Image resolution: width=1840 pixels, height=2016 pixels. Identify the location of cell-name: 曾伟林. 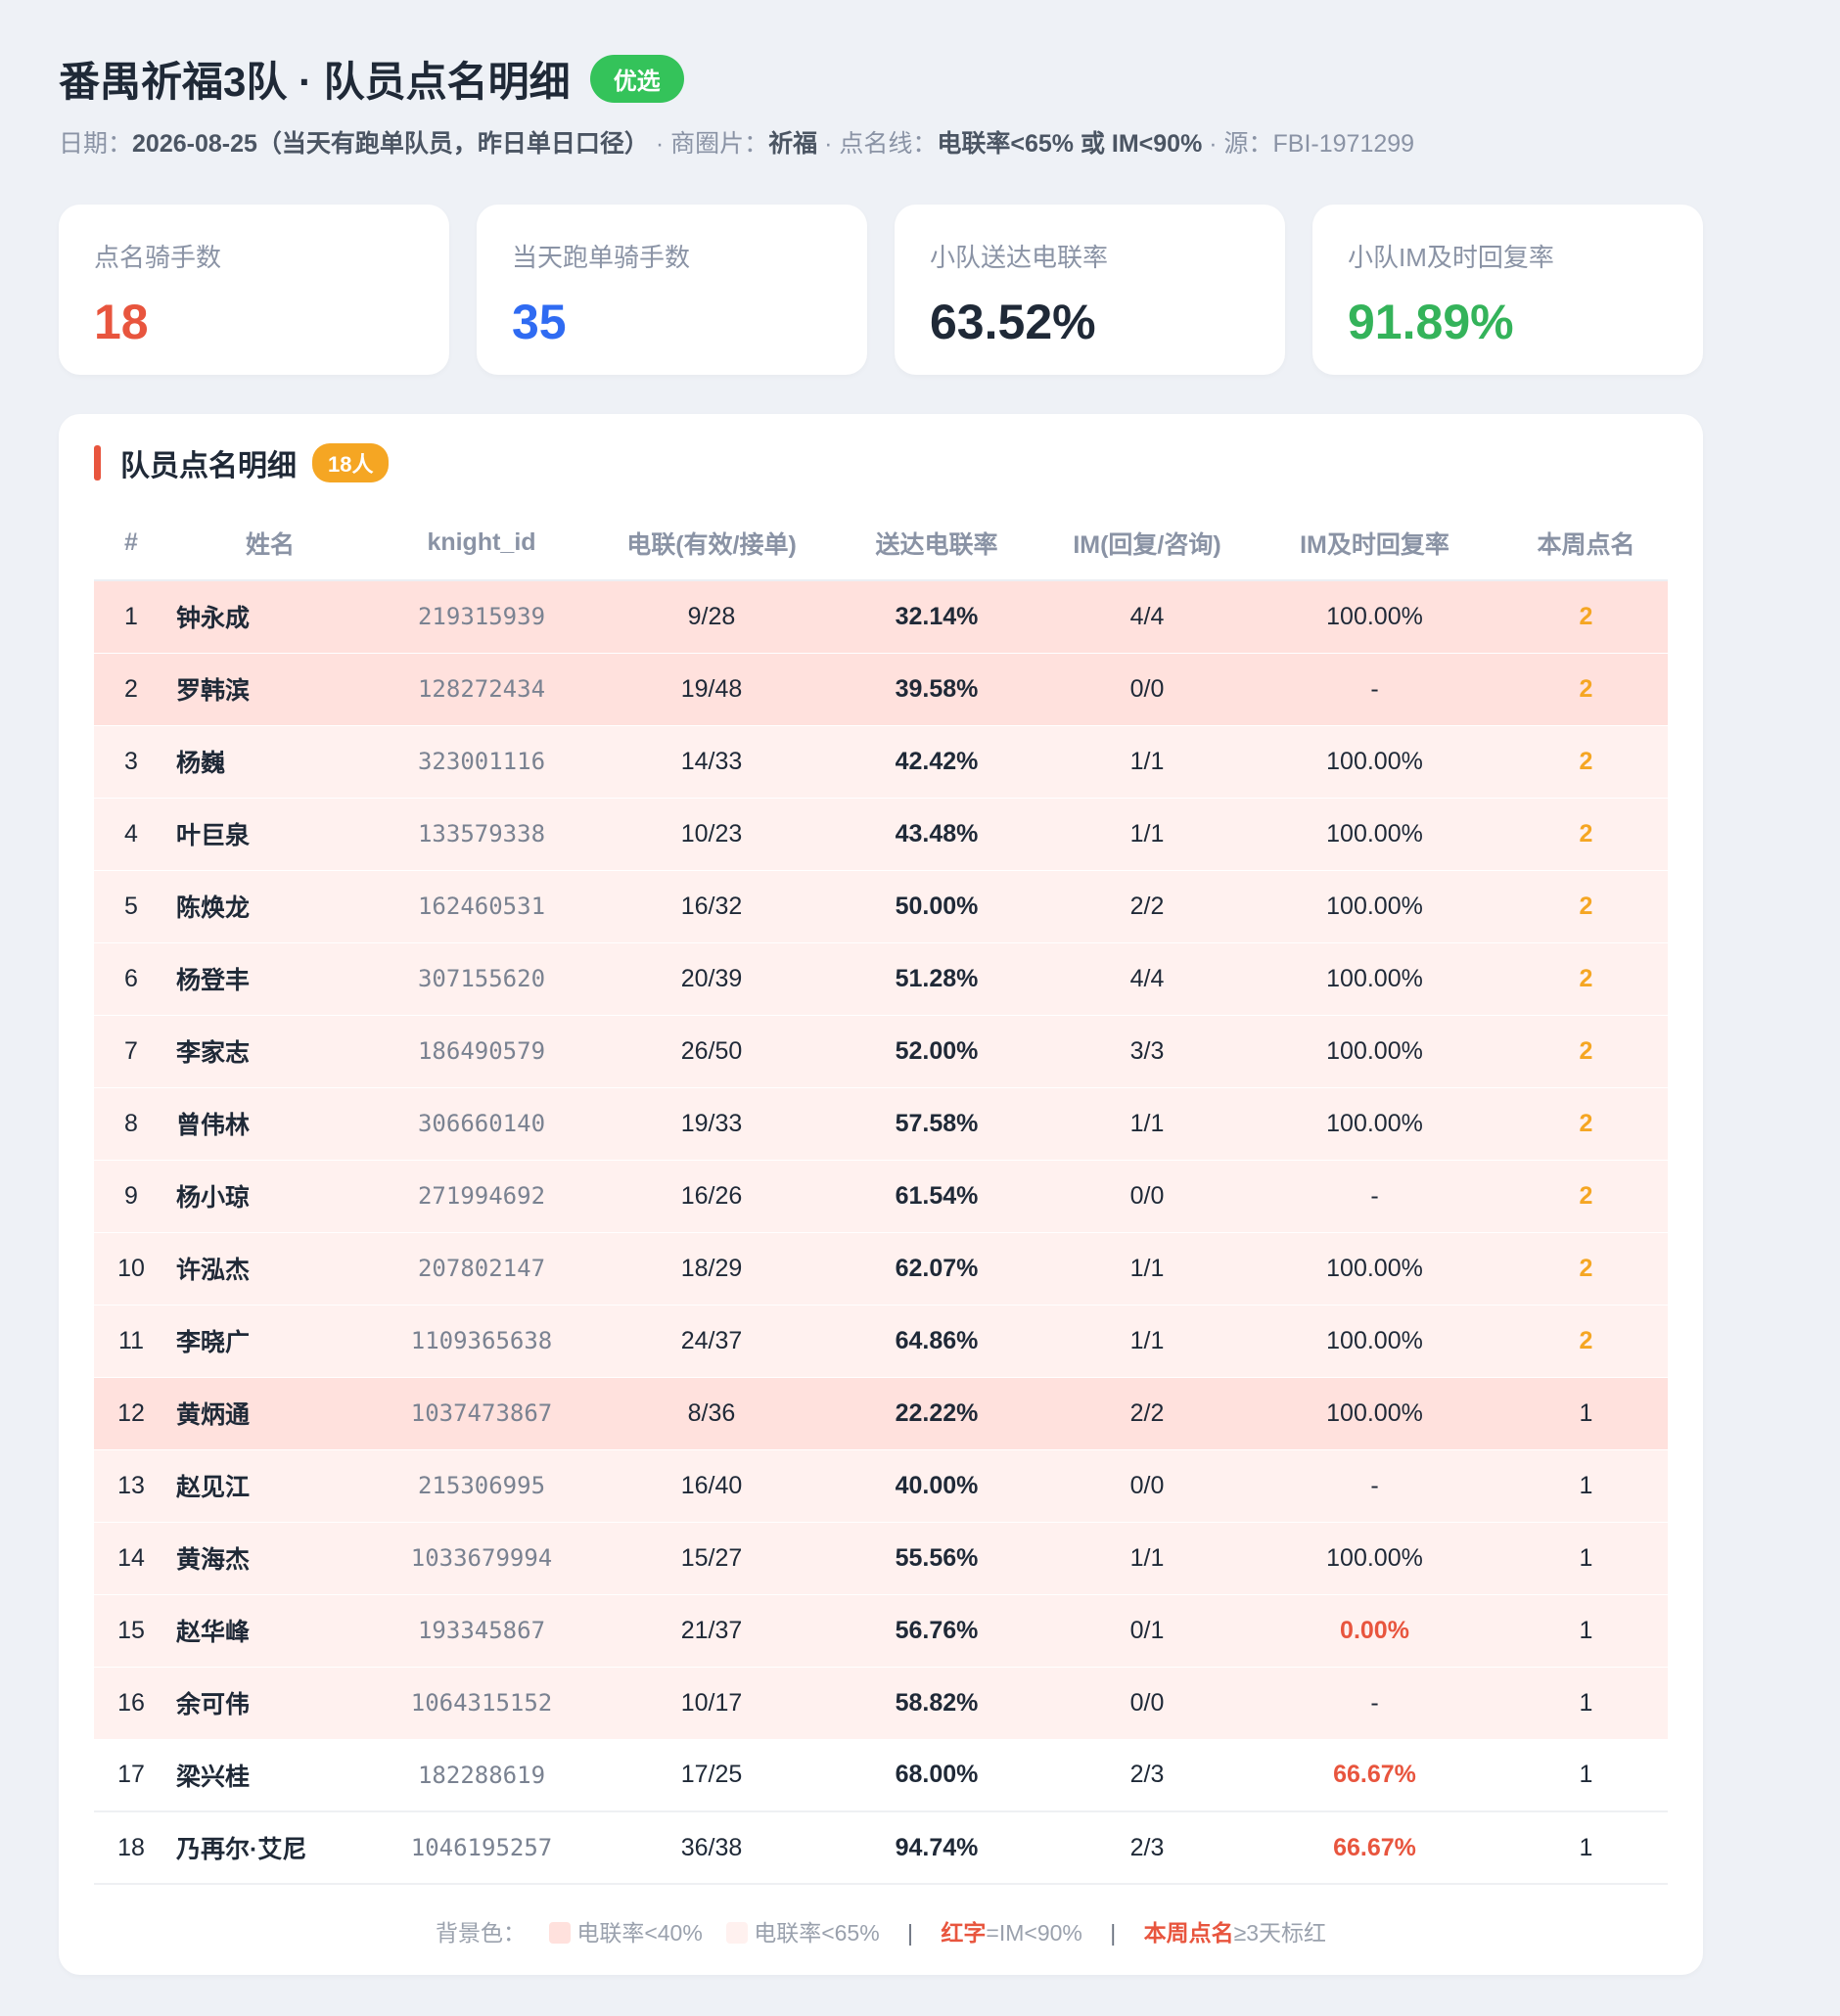
(266, 1124).